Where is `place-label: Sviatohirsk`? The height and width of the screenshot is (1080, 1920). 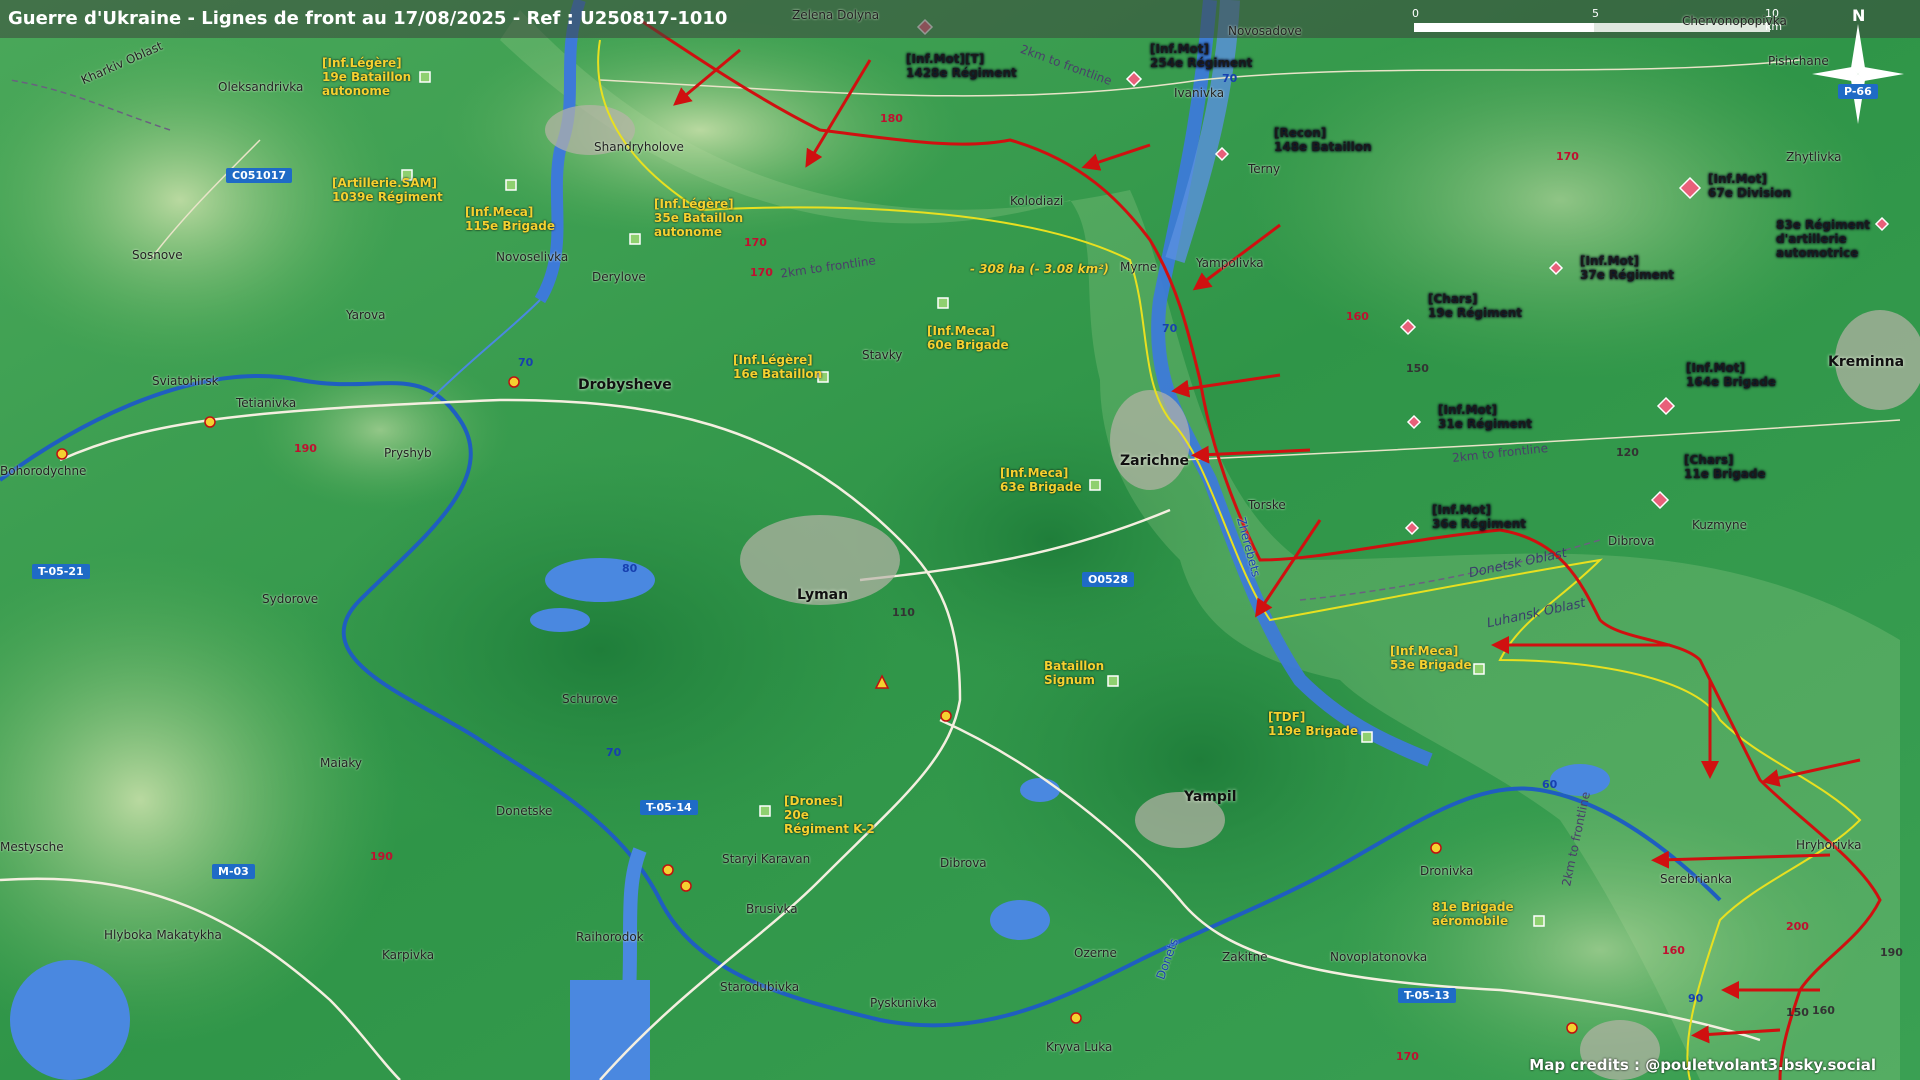
place-label: Sviatohirsk is located at coordinates (185, 381).